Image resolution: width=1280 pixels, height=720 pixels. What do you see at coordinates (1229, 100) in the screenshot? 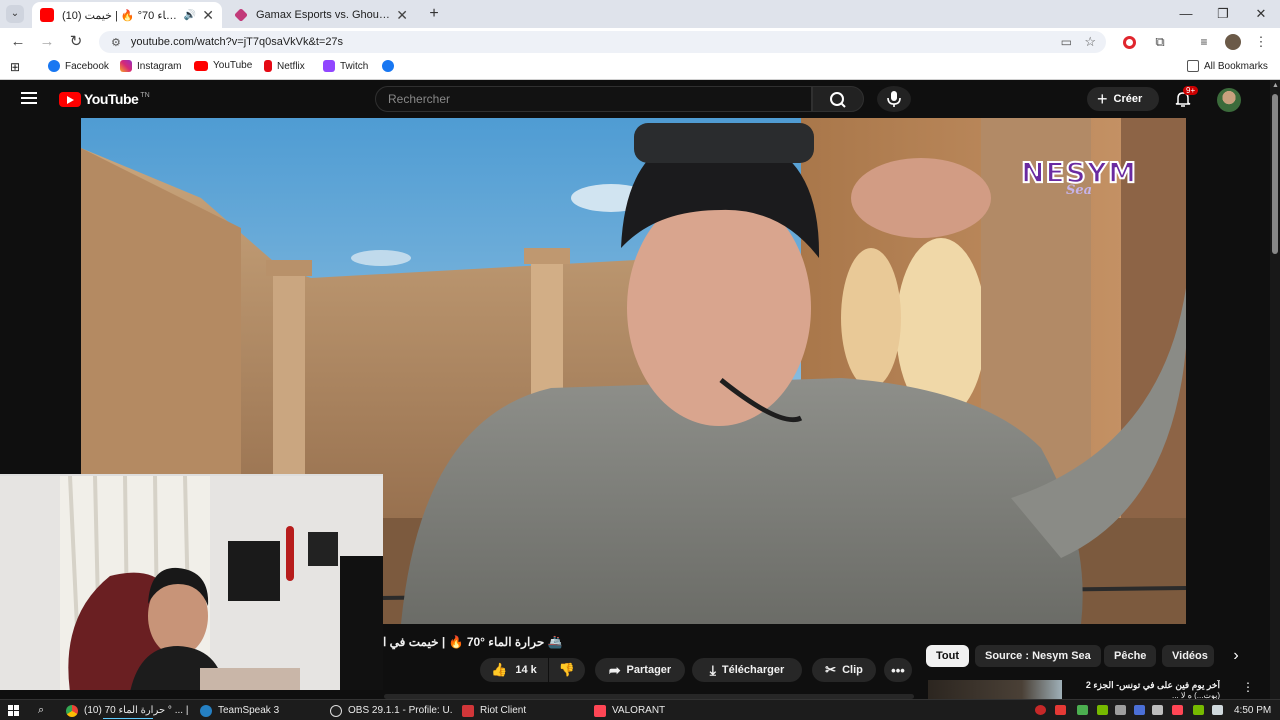
I see `account-avatar` at bounding box center [1229, 100].